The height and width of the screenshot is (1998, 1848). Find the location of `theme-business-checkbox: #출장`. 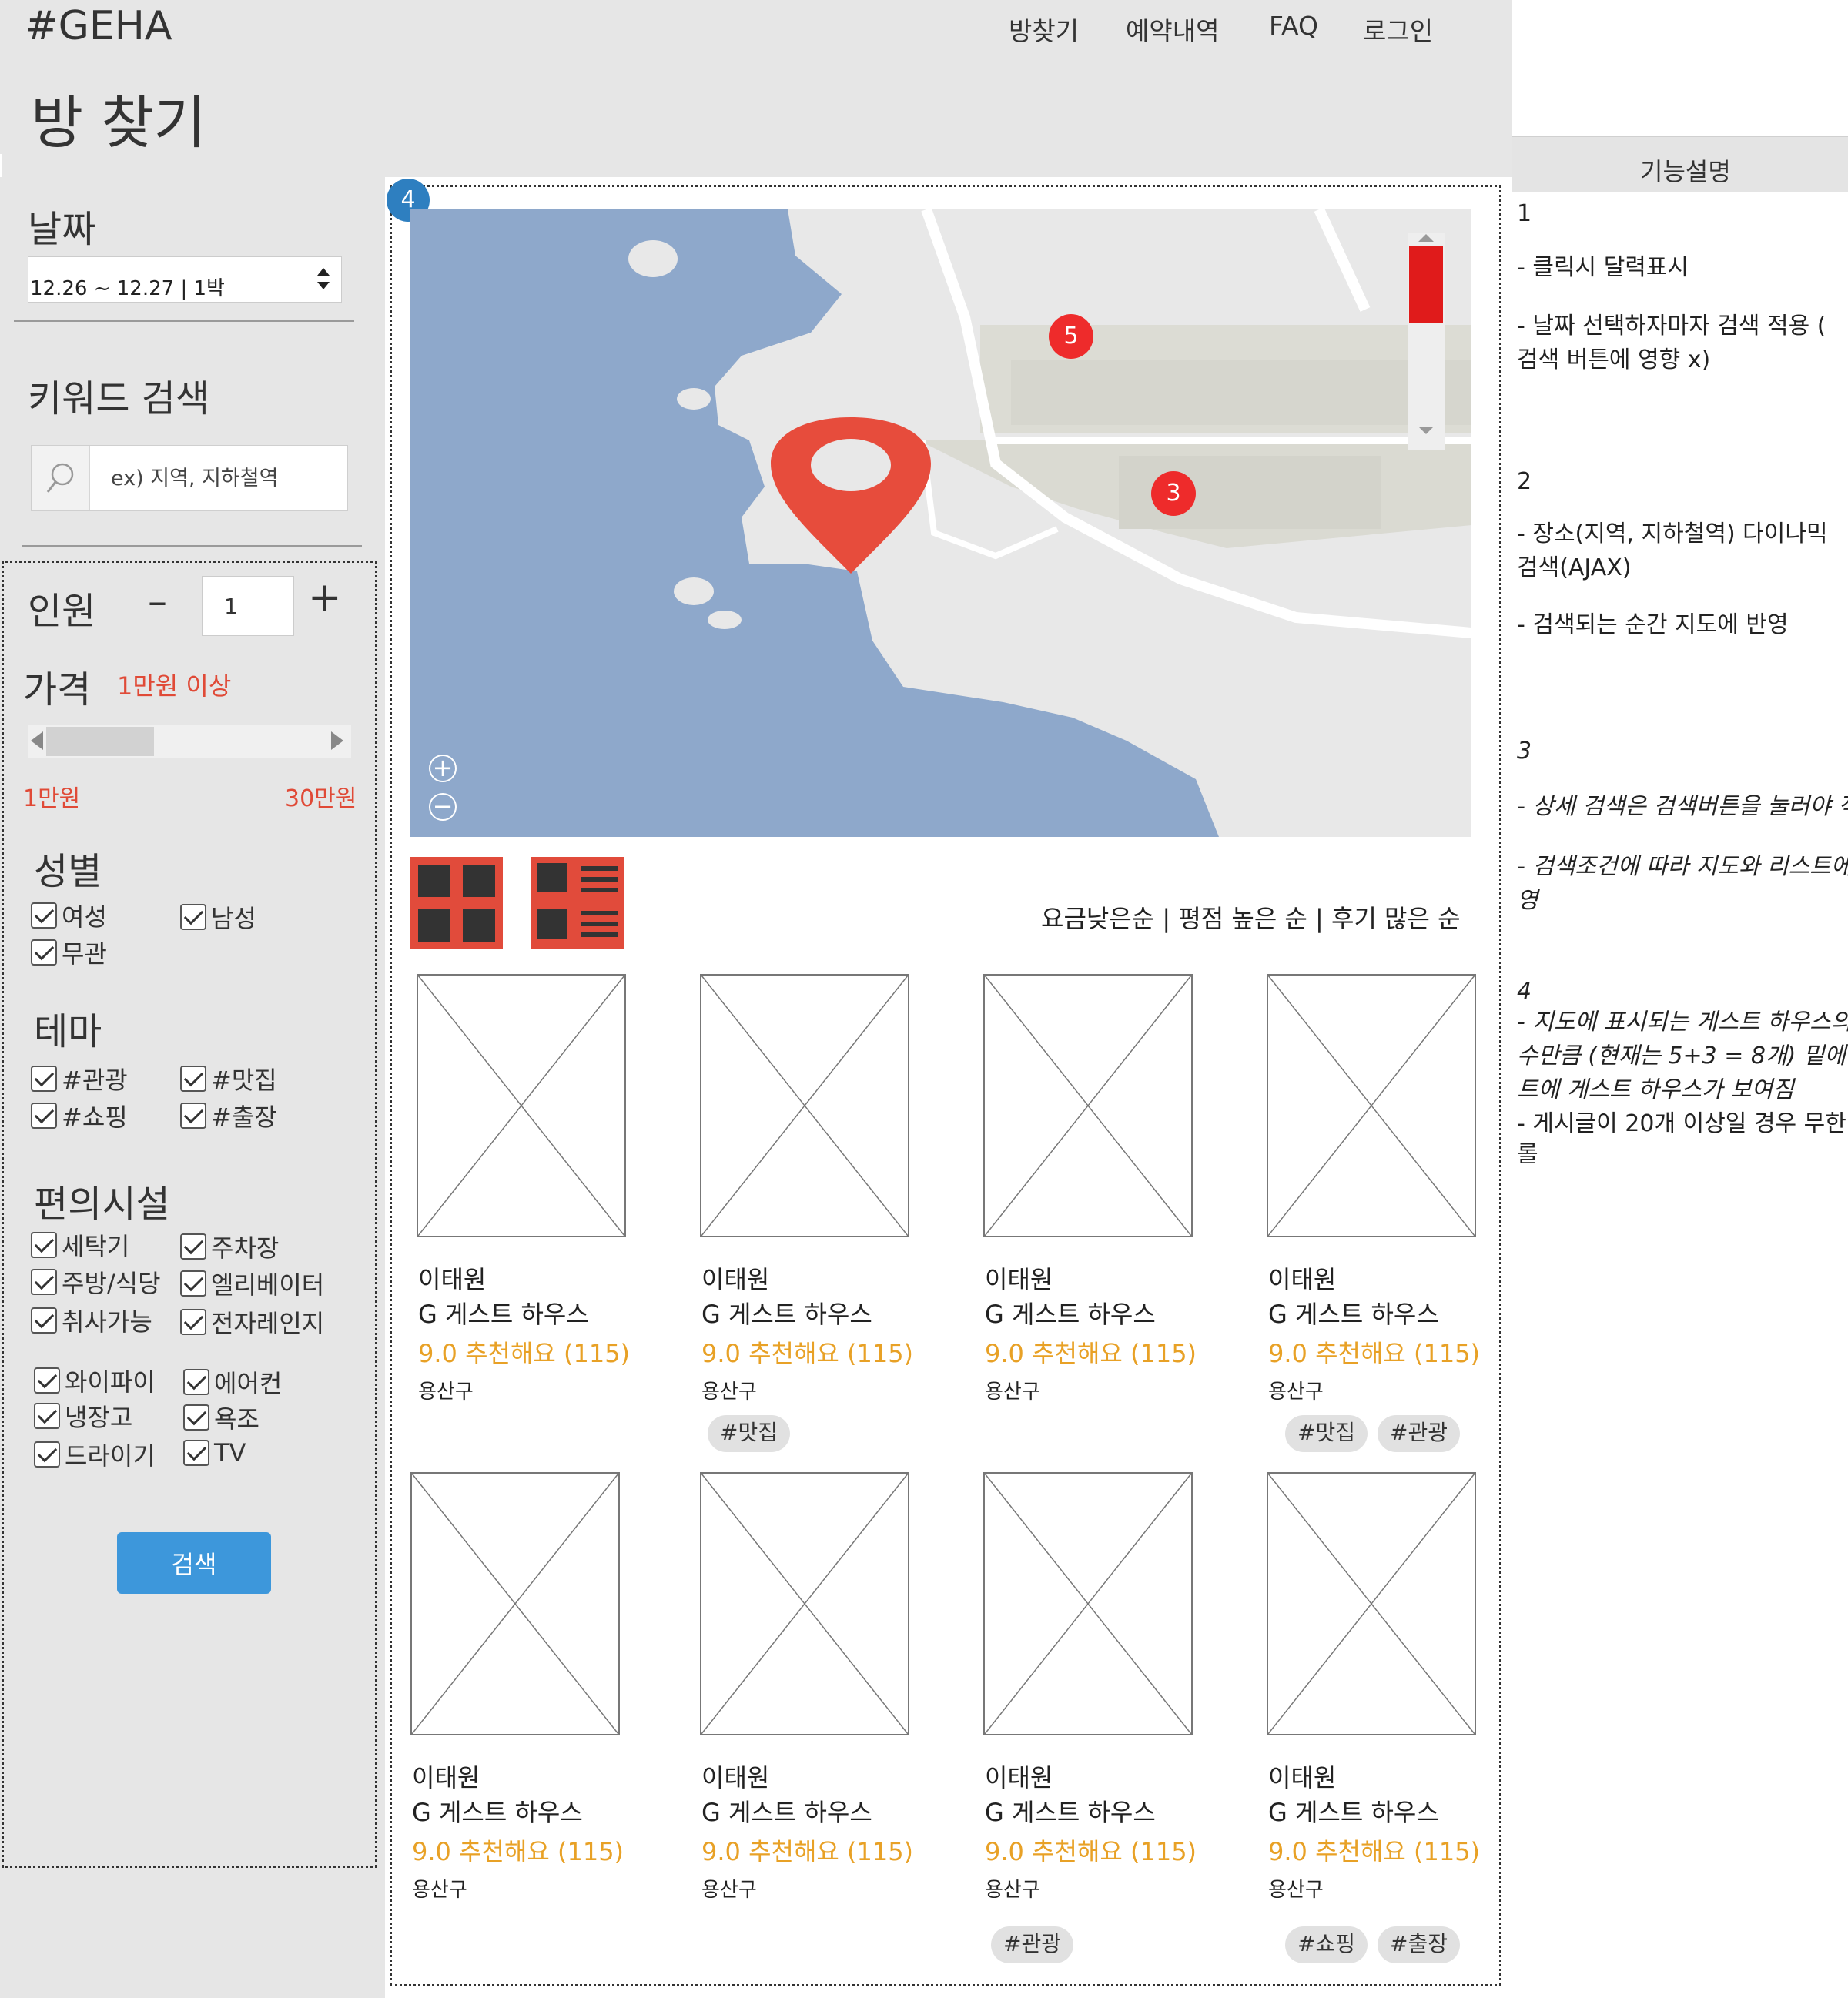

theme-business-checkbox: #출장 is located at coordinates (228, 1115).